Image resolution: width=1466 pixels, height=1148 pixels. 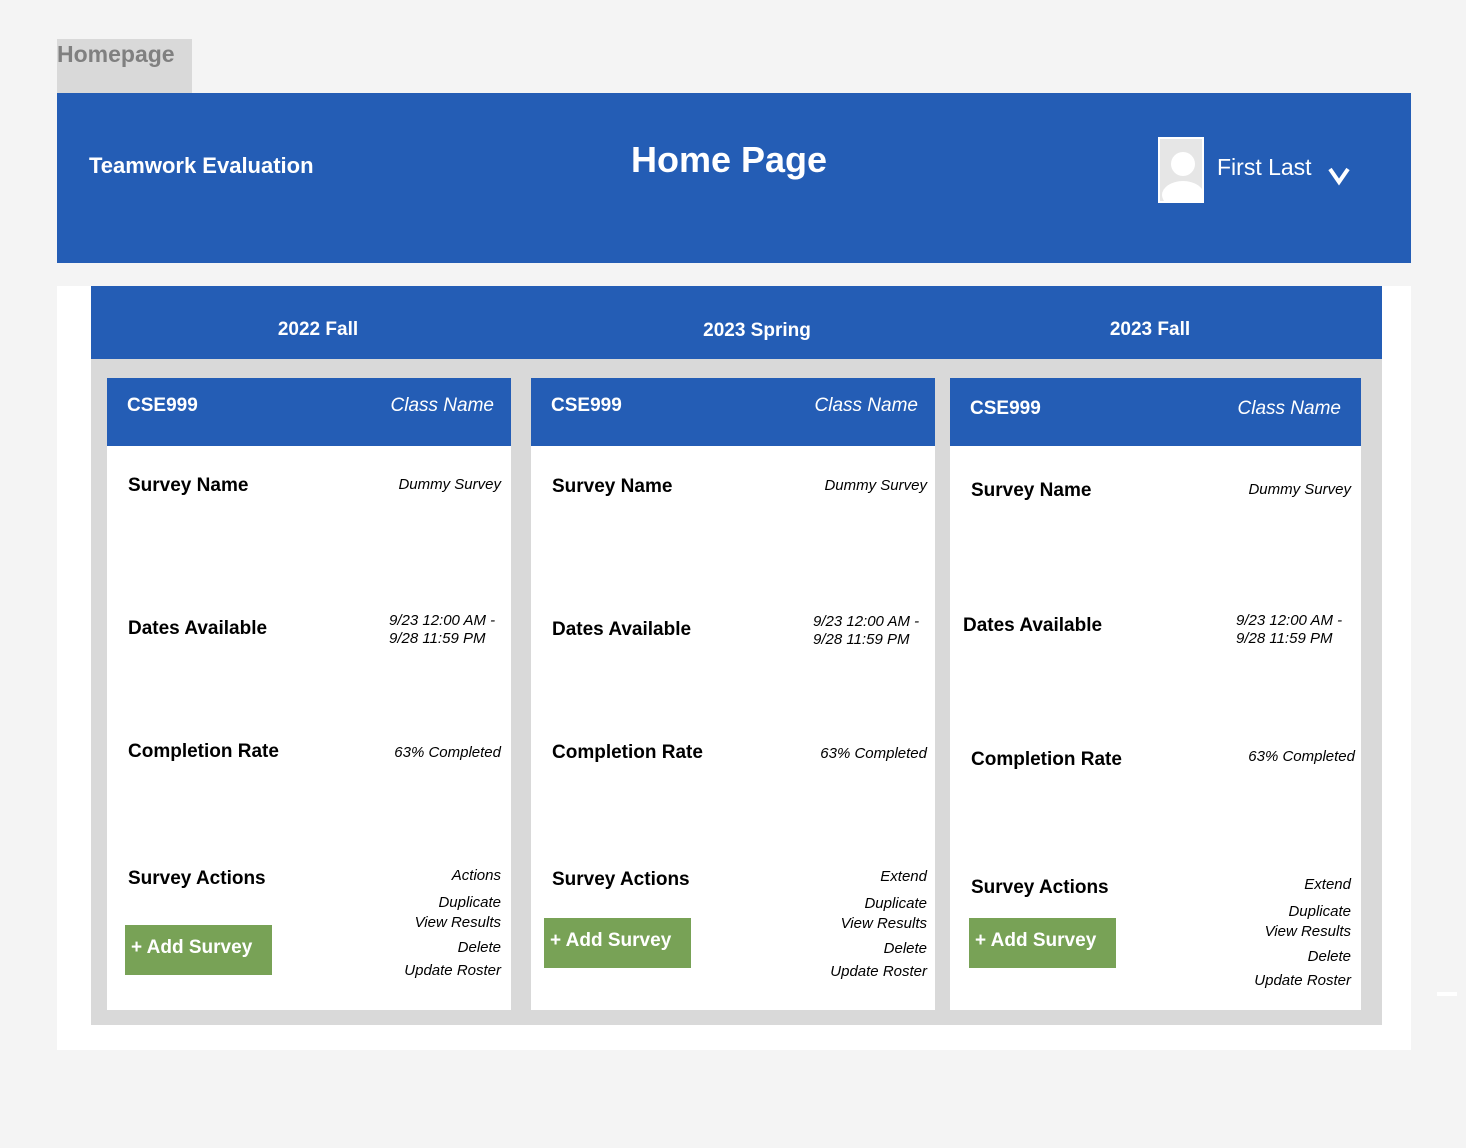 I want to click on semester-bar: 2022 Fall 2023 Spring 2023 Fall, so click(x=736, y=322).